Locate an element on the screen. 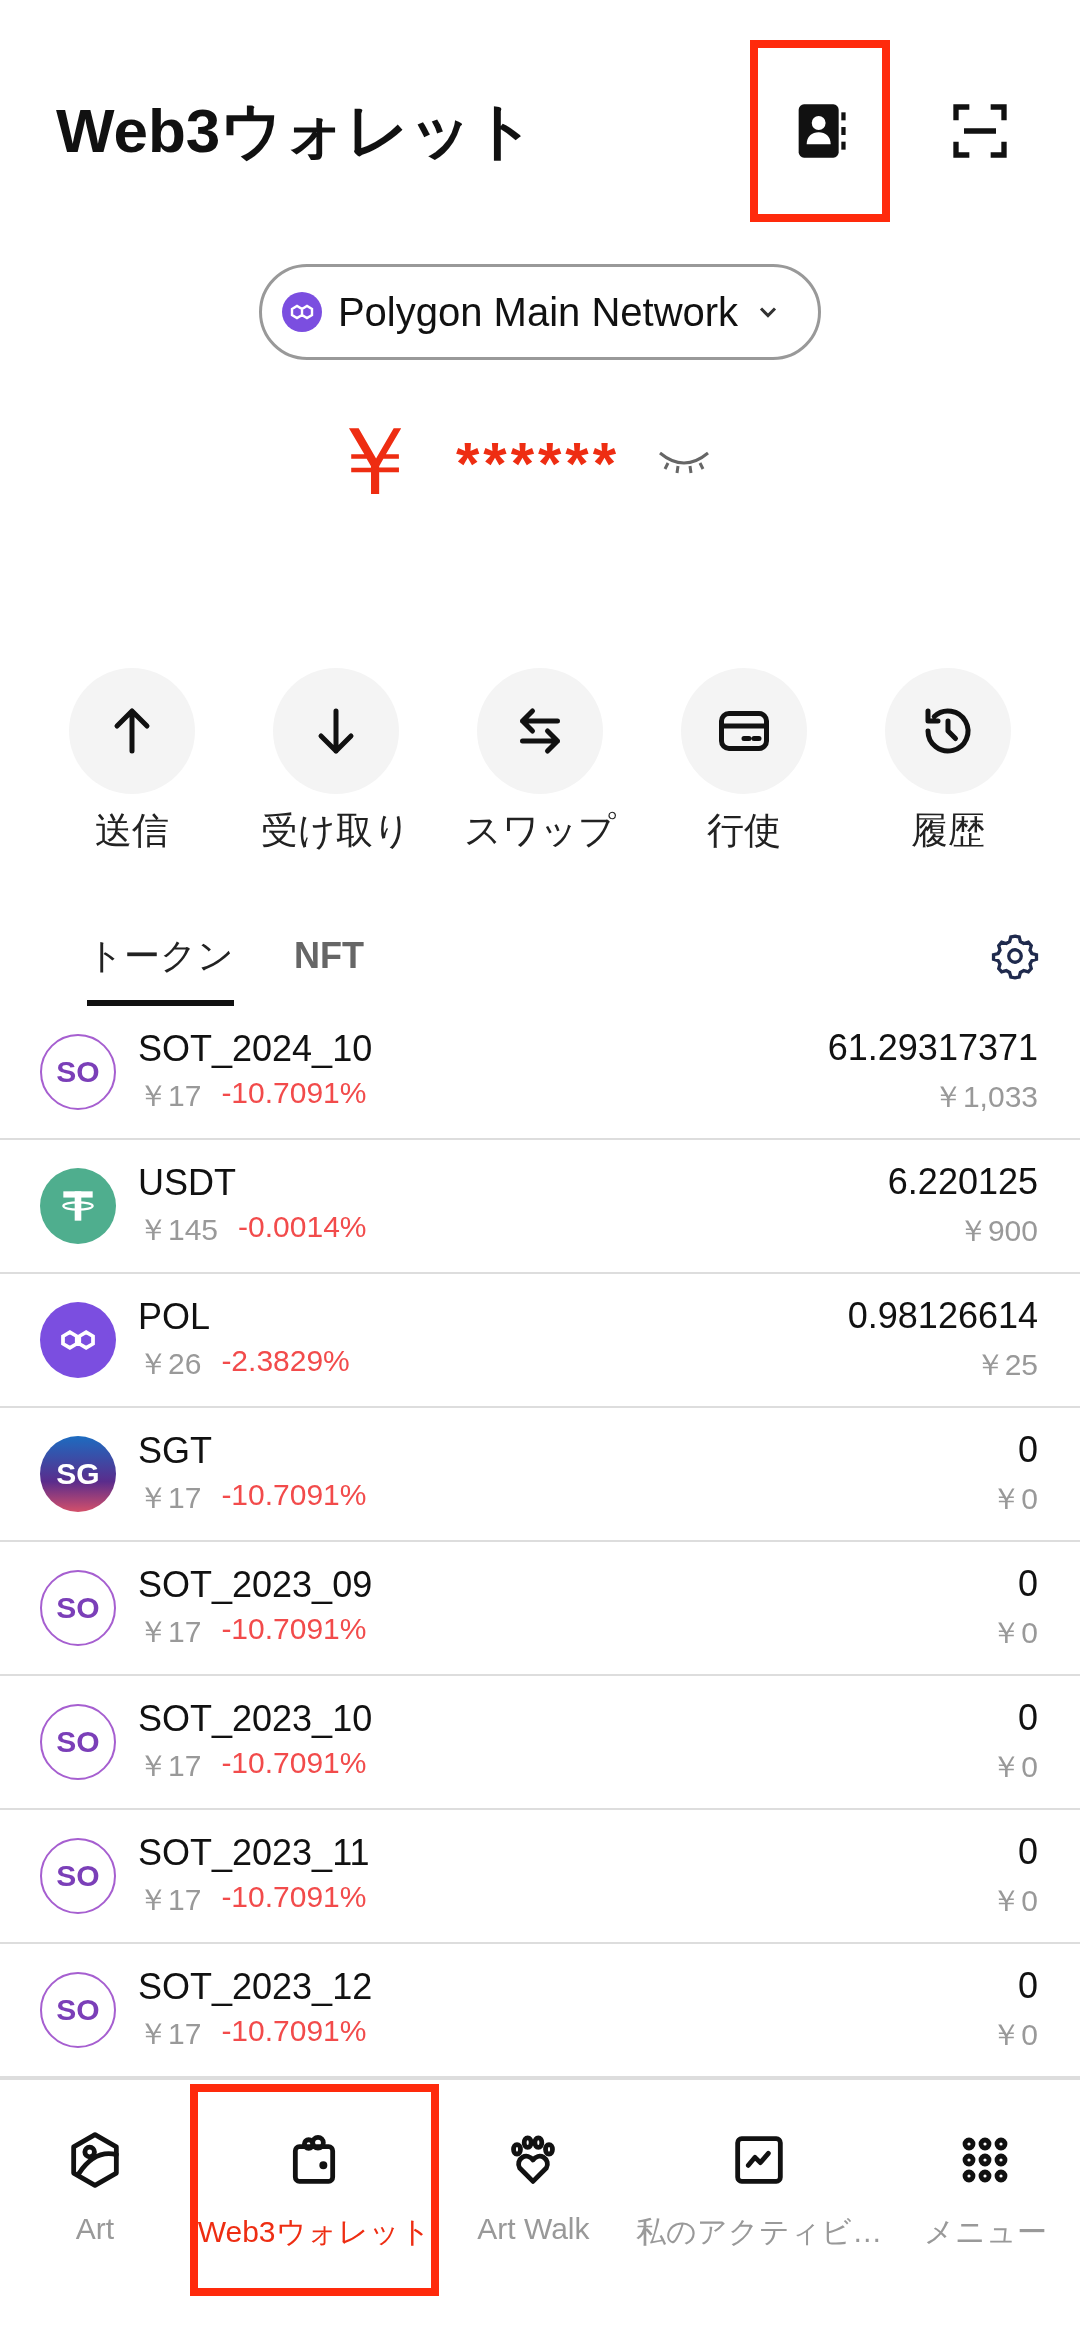 This screenshot has height=2340, width=1080. price-change: -0.0014% is located at coordinates (302, 1227).